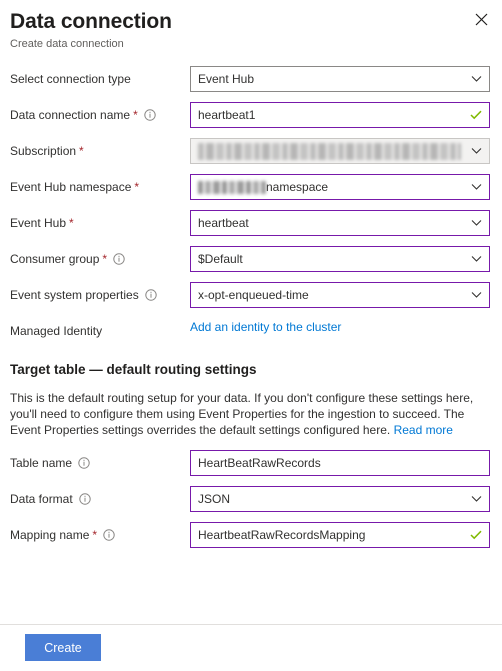 The image size is (502, 671). What do you see at coordinates (70, 79) in the screenshot?
I see `label-text: Select connection type` at bounding box center [70, 79].